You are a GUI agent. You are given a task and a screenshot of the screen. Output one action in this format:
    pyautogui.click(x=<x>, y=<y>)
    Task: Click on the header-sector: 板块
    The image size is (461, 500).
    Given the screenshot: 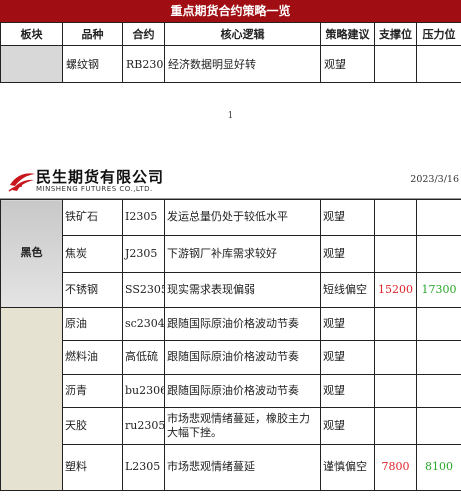 What is the action you would take?
    pyautogui.click(x=31, y=34)
    